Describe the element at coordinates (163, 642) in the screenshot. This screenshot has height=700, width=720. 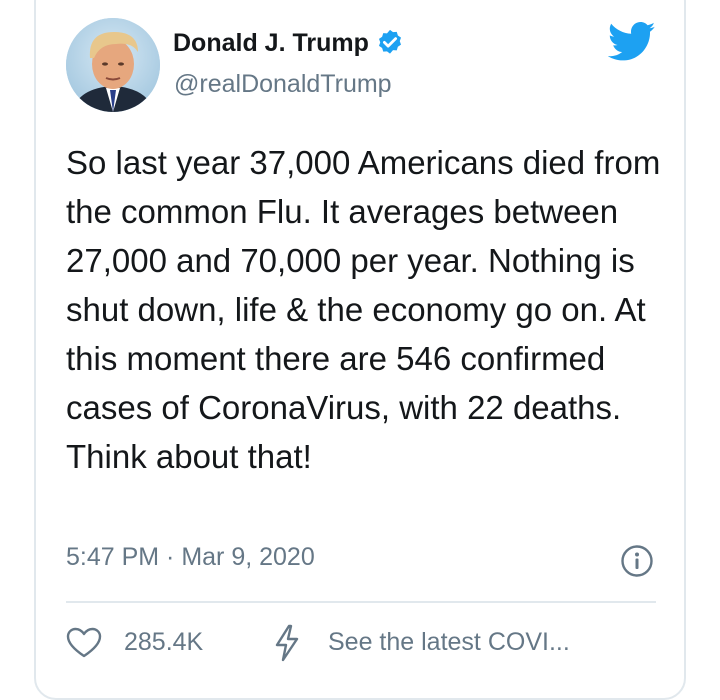
I see `likes-count: 285.4K` at that location.